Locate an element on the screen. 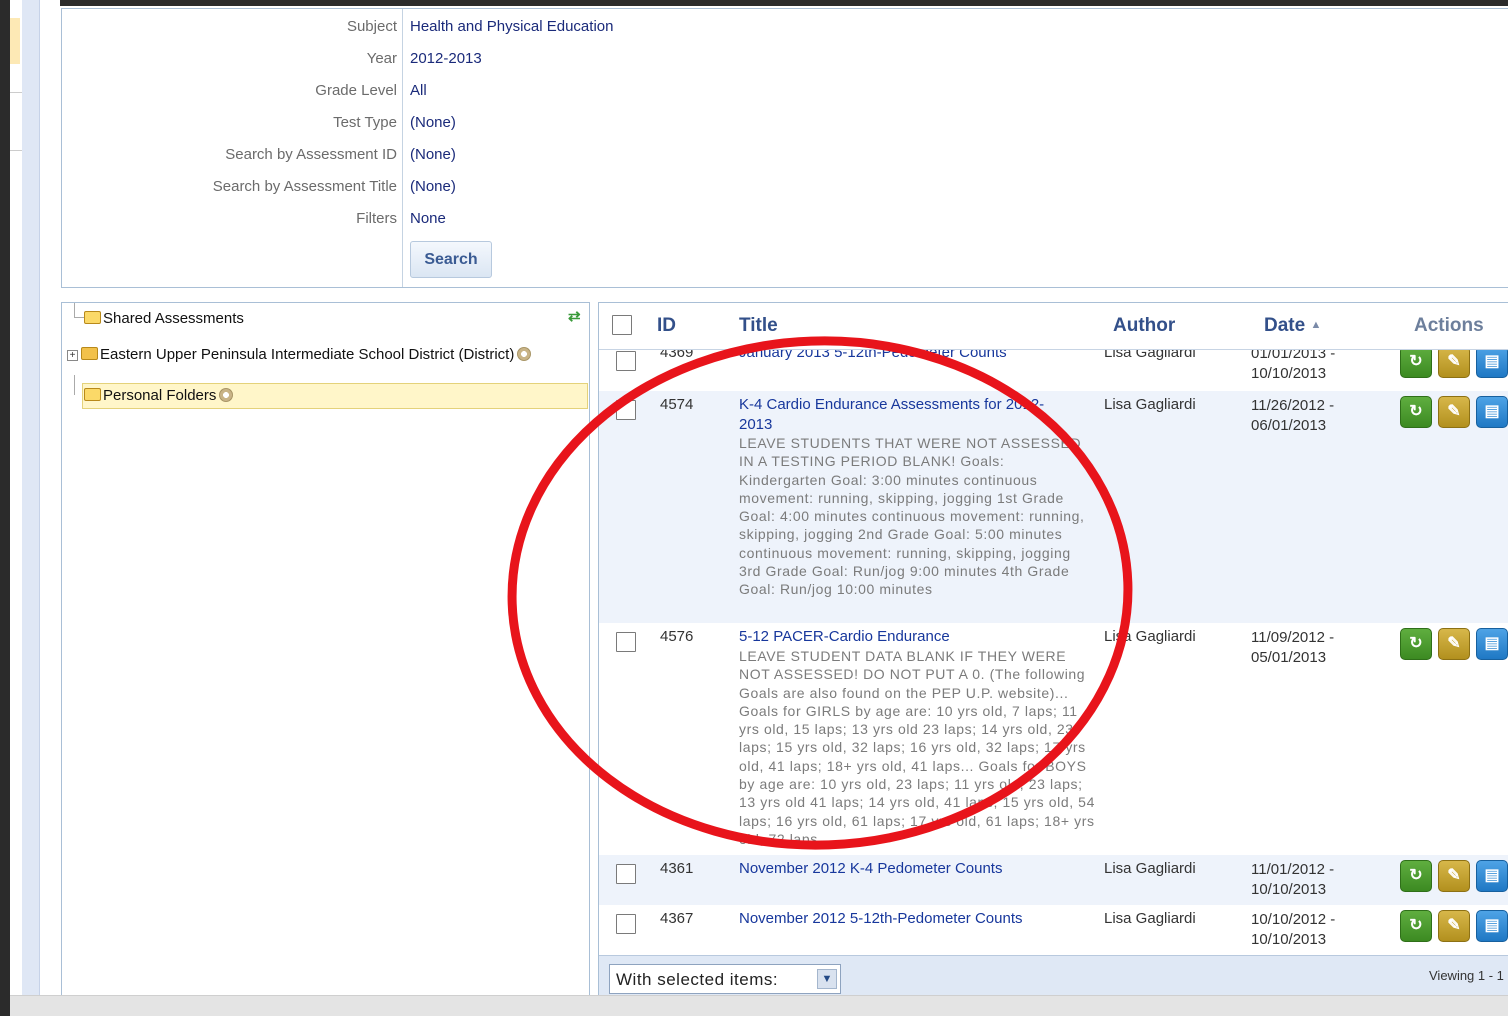  tree-node-personal-folders: Personal Folders is located at coordinates (159, 395).